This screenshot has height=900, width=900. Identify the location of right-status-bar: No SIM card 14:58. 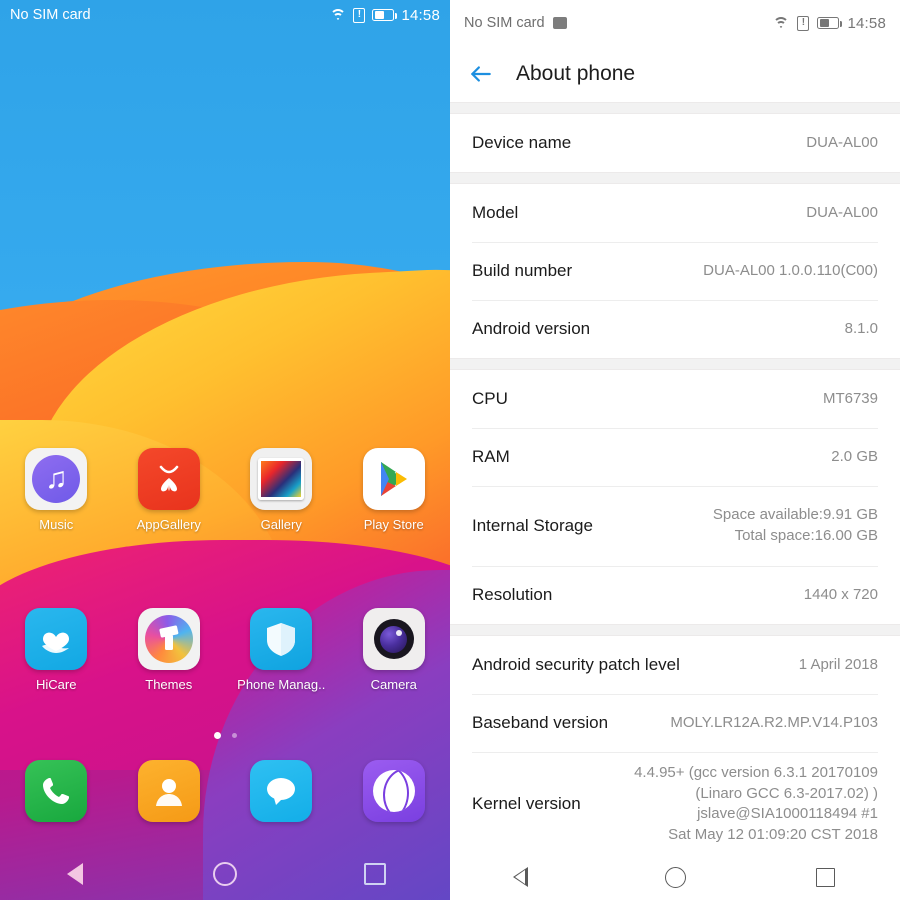
(675, 23).